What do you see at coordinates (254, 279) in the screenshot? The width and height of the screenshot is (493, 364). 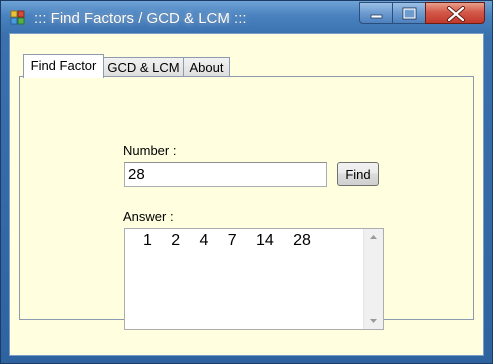 I see `answer-textbox: 1 2 4 7 14 28` at bounding box center [254, 279].